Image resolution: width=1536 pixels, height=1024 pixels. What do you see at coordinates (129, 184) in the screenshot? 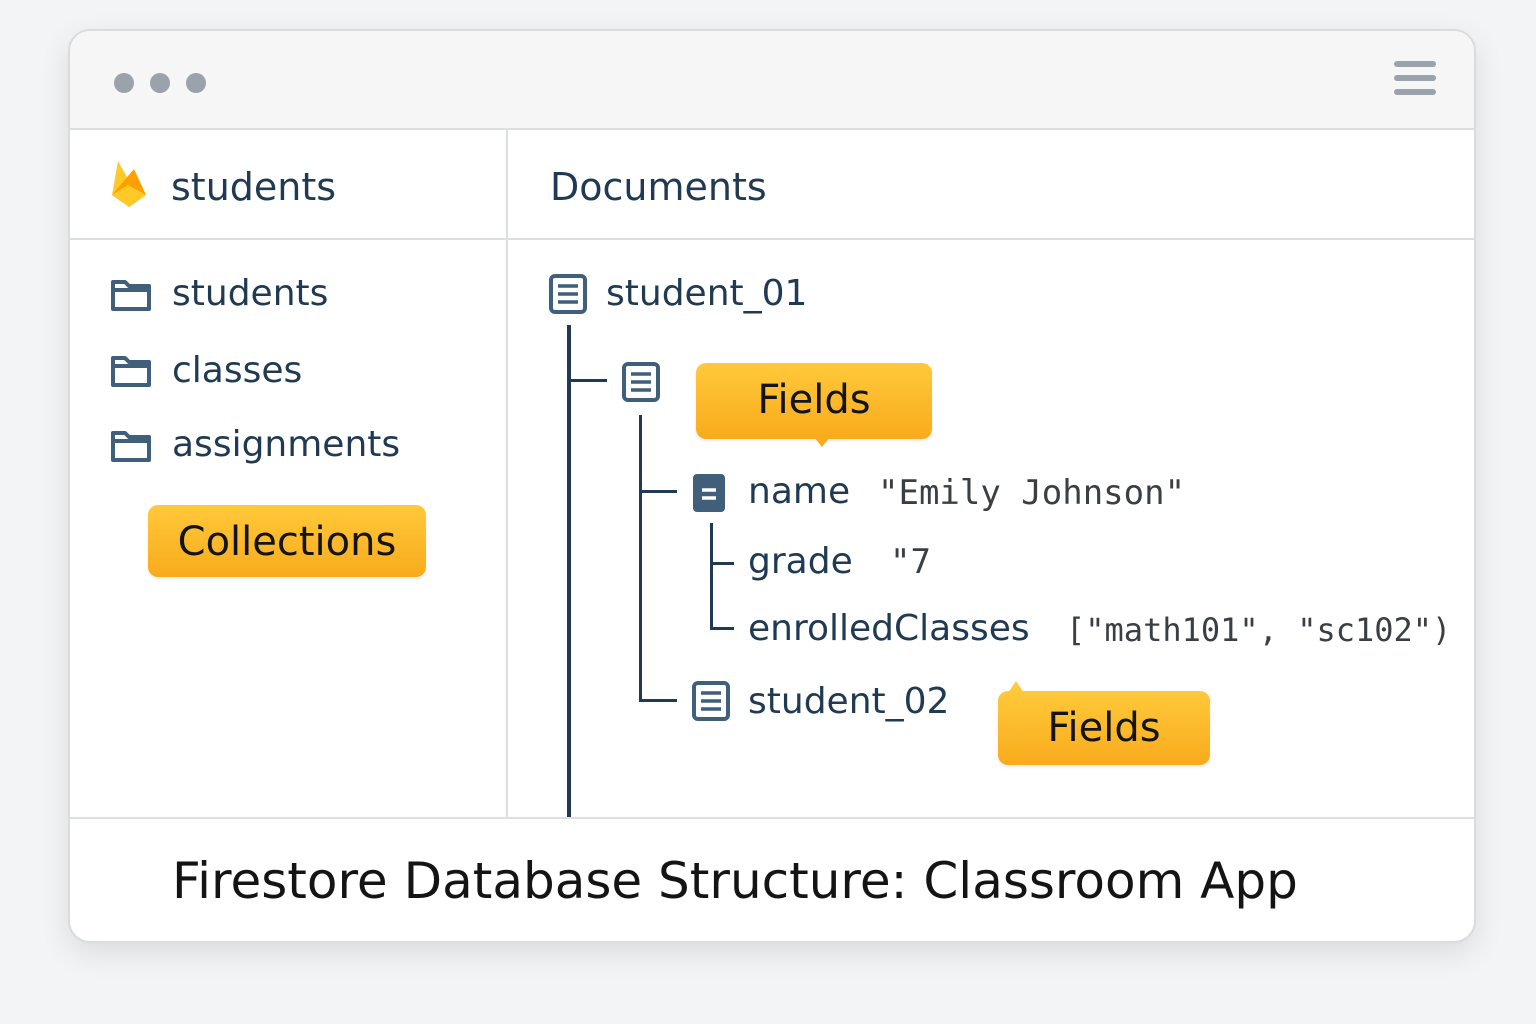
I see `firebase-logo-icon` at bounding box center [129, 184].